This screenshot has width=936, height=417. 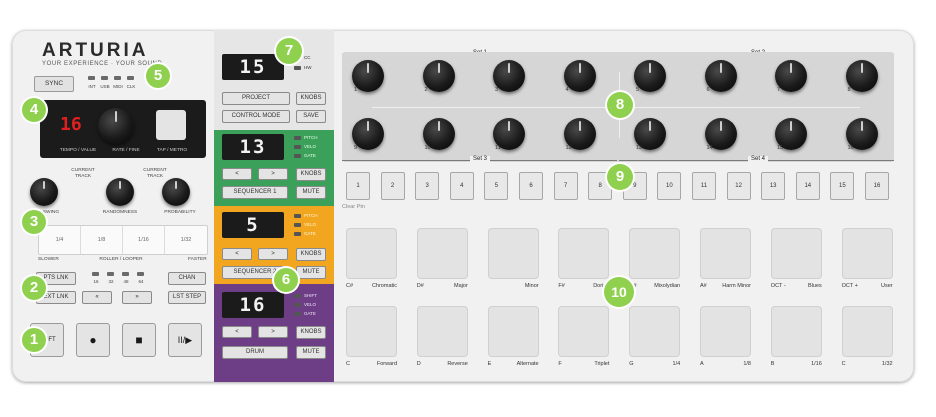 What do you see at coordinates (255, 352) in the screenshot?
I see `drum-button: DRUM` at bounding box center [255, 352].